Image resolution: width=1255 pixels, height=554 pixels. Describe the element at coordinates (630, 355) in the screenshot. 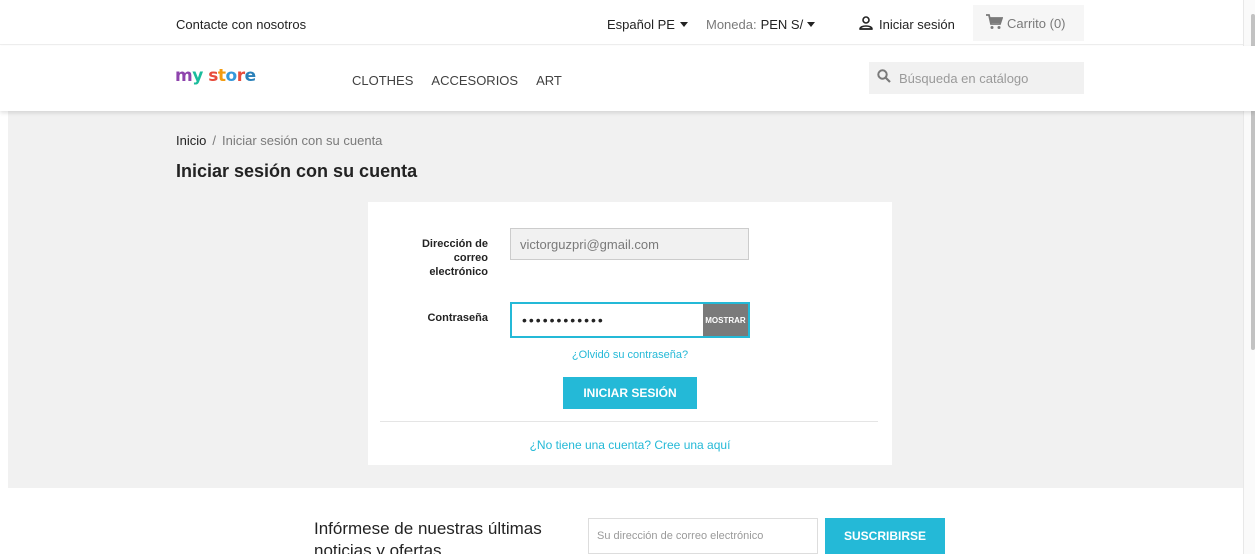

I see `forgot-password-link: ¿Olvidó su contraseña?` at that location.